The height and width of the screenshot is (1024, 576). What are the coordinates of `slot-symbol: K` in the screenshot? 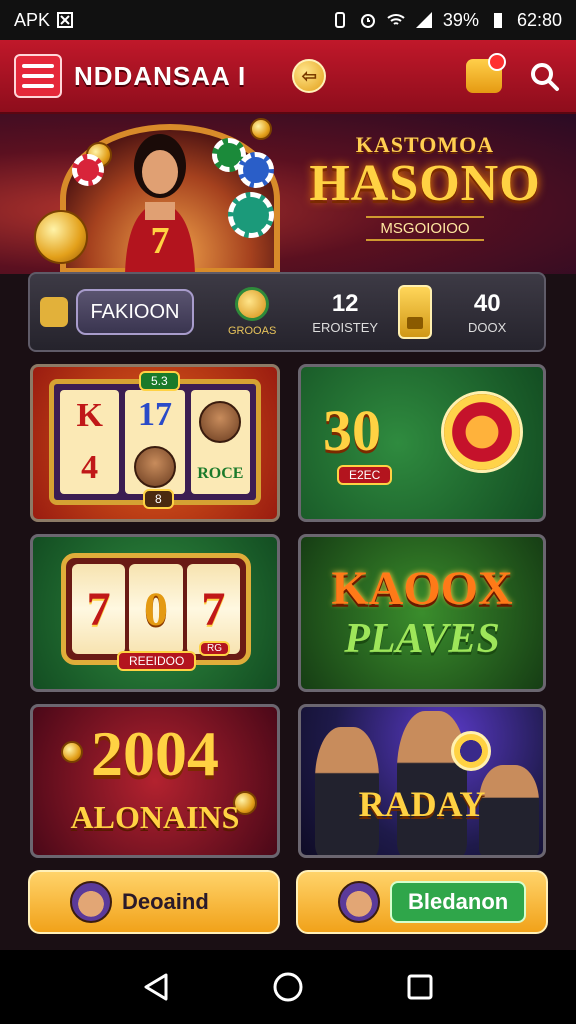 It's located at (89, 415).